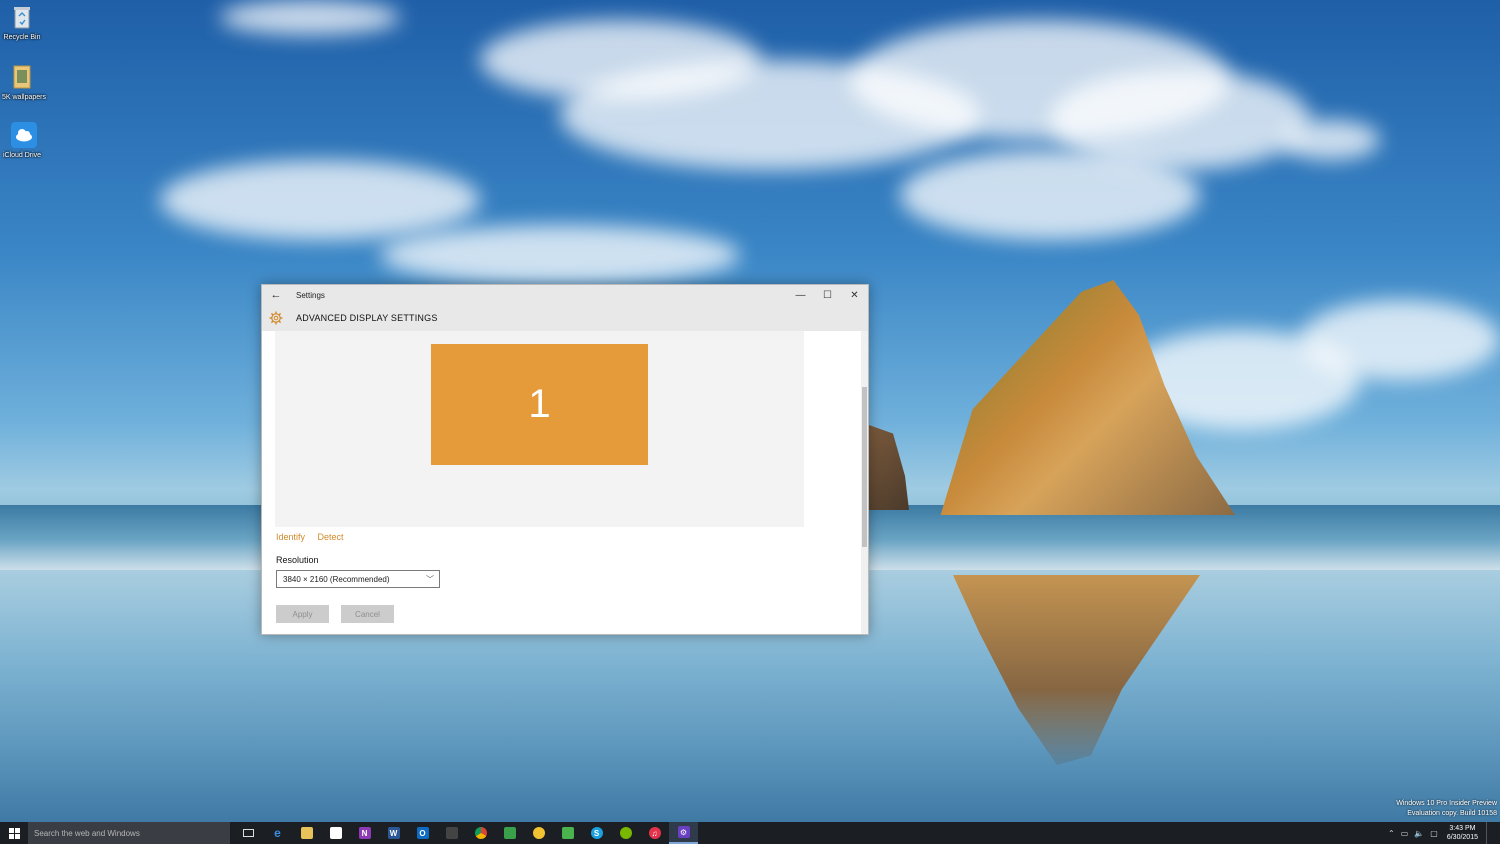 The height and width of the screenshot is (844, 1500). Describe the element at coordinates (276, 295) in the screenshot. I see `back-arrow-icon: ←` at that location.